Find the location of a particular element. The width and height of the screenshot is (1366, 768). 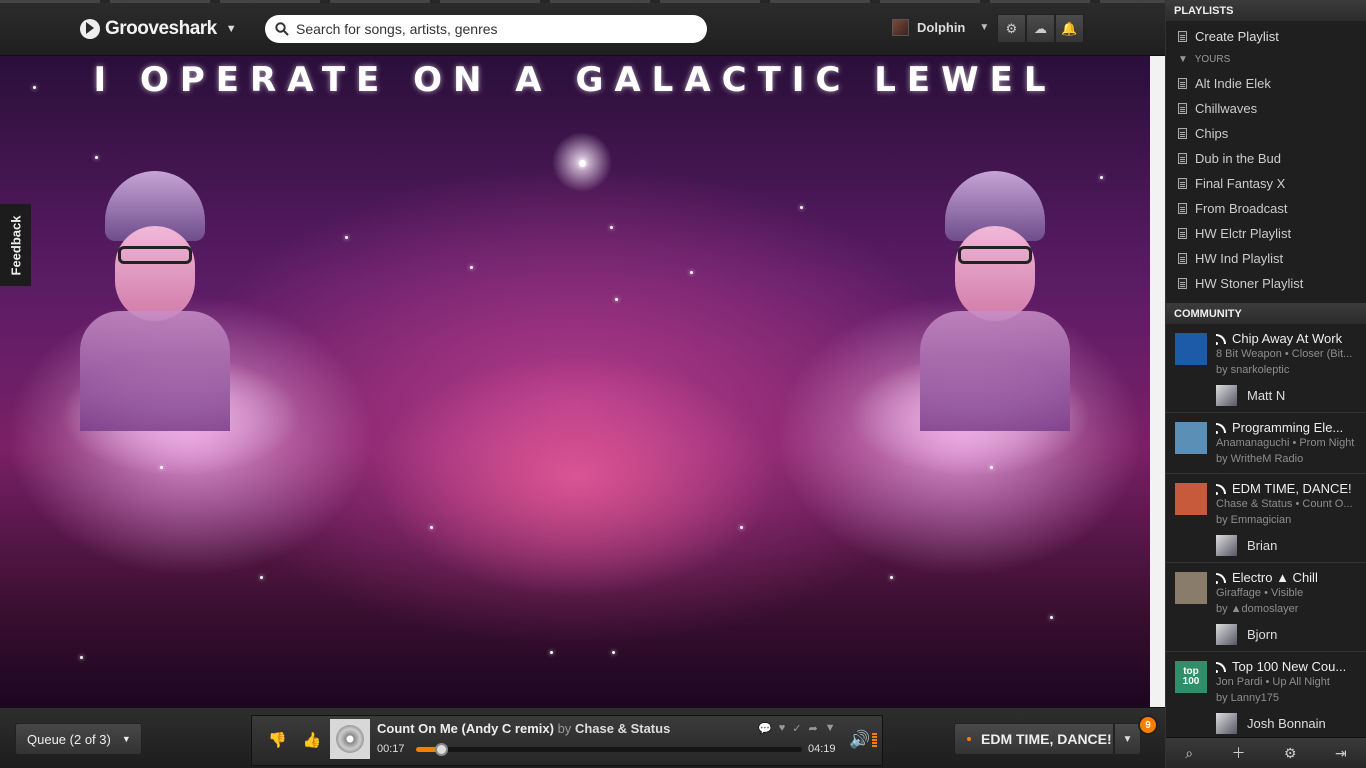

sidebar-playlist-item: Alt Indie Elek is located at coordinates (1266, 83).